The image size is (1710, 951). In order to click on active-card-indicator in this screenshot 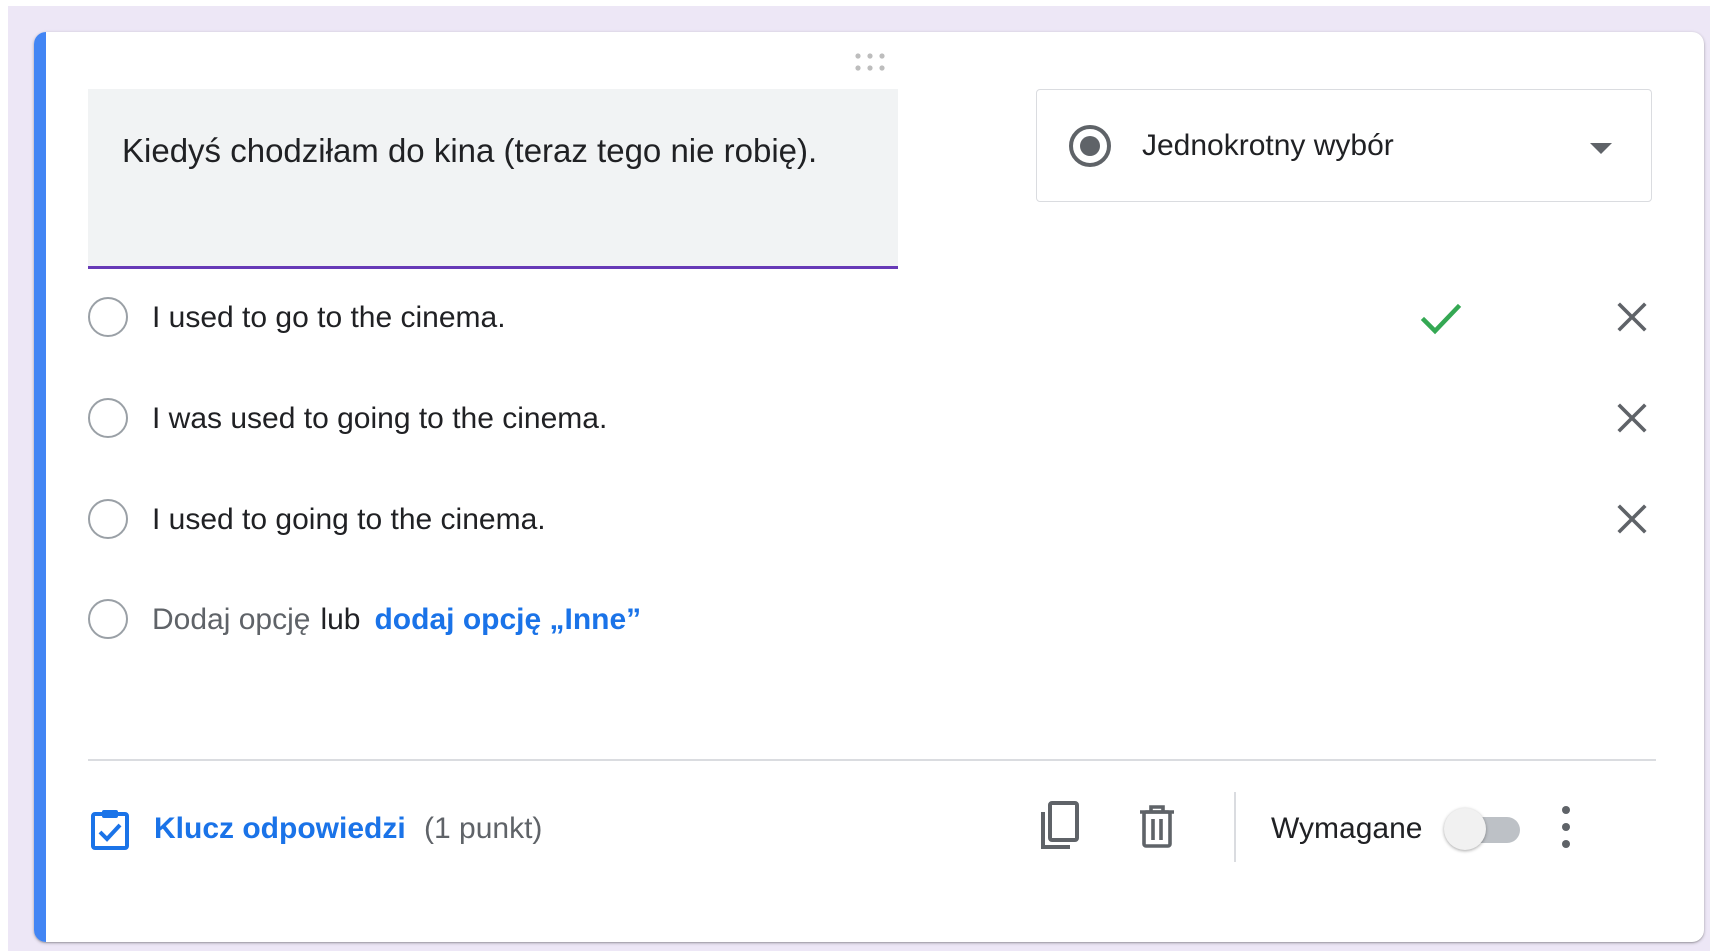, I will do `click(40, 487)`.